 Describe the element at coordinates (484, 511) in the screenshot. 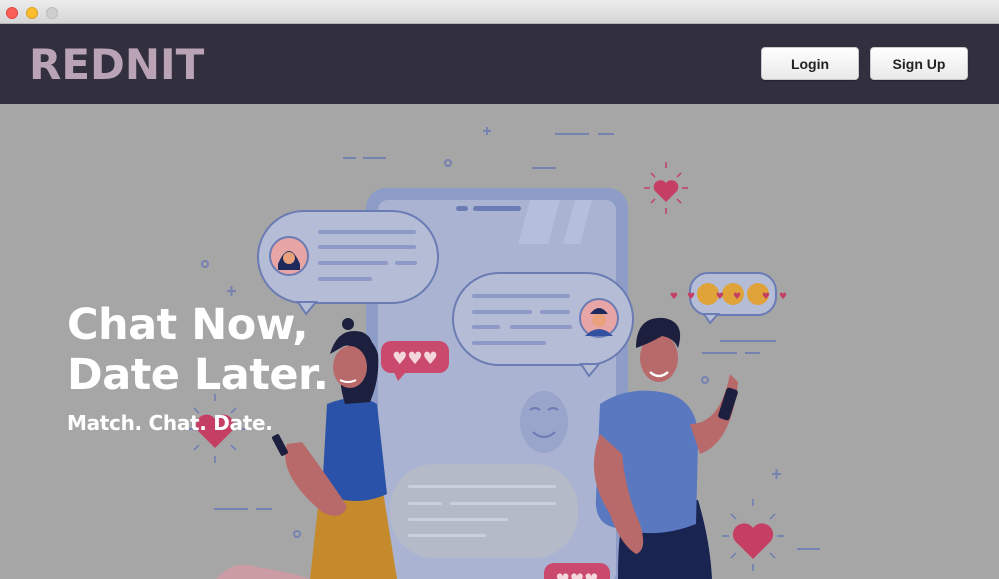

I see `chat-bubble-bottom` at that location.